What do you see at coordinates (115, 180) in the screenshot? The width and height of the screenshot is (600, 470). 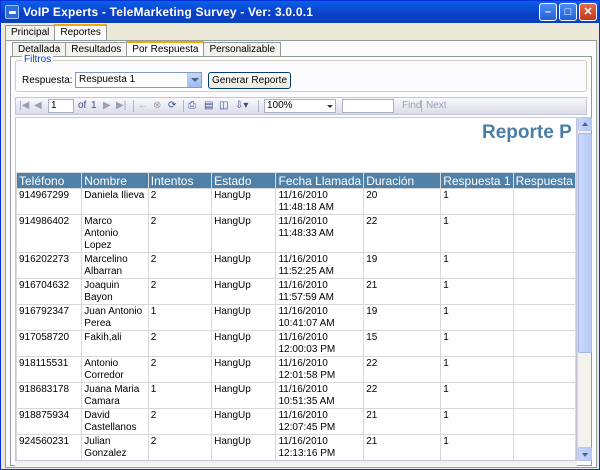 I see `column-header: Nombre` at bounding box center [115, 180].